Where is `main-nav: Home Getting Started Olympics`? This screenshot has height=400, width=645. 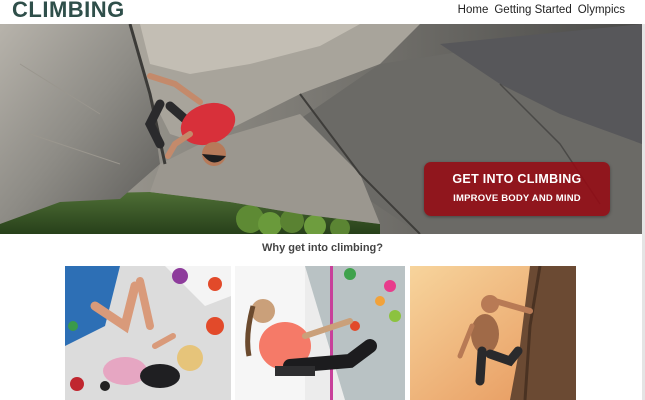 main-nav: Home Getting Started Olympics is located at coordinates (541, 10).